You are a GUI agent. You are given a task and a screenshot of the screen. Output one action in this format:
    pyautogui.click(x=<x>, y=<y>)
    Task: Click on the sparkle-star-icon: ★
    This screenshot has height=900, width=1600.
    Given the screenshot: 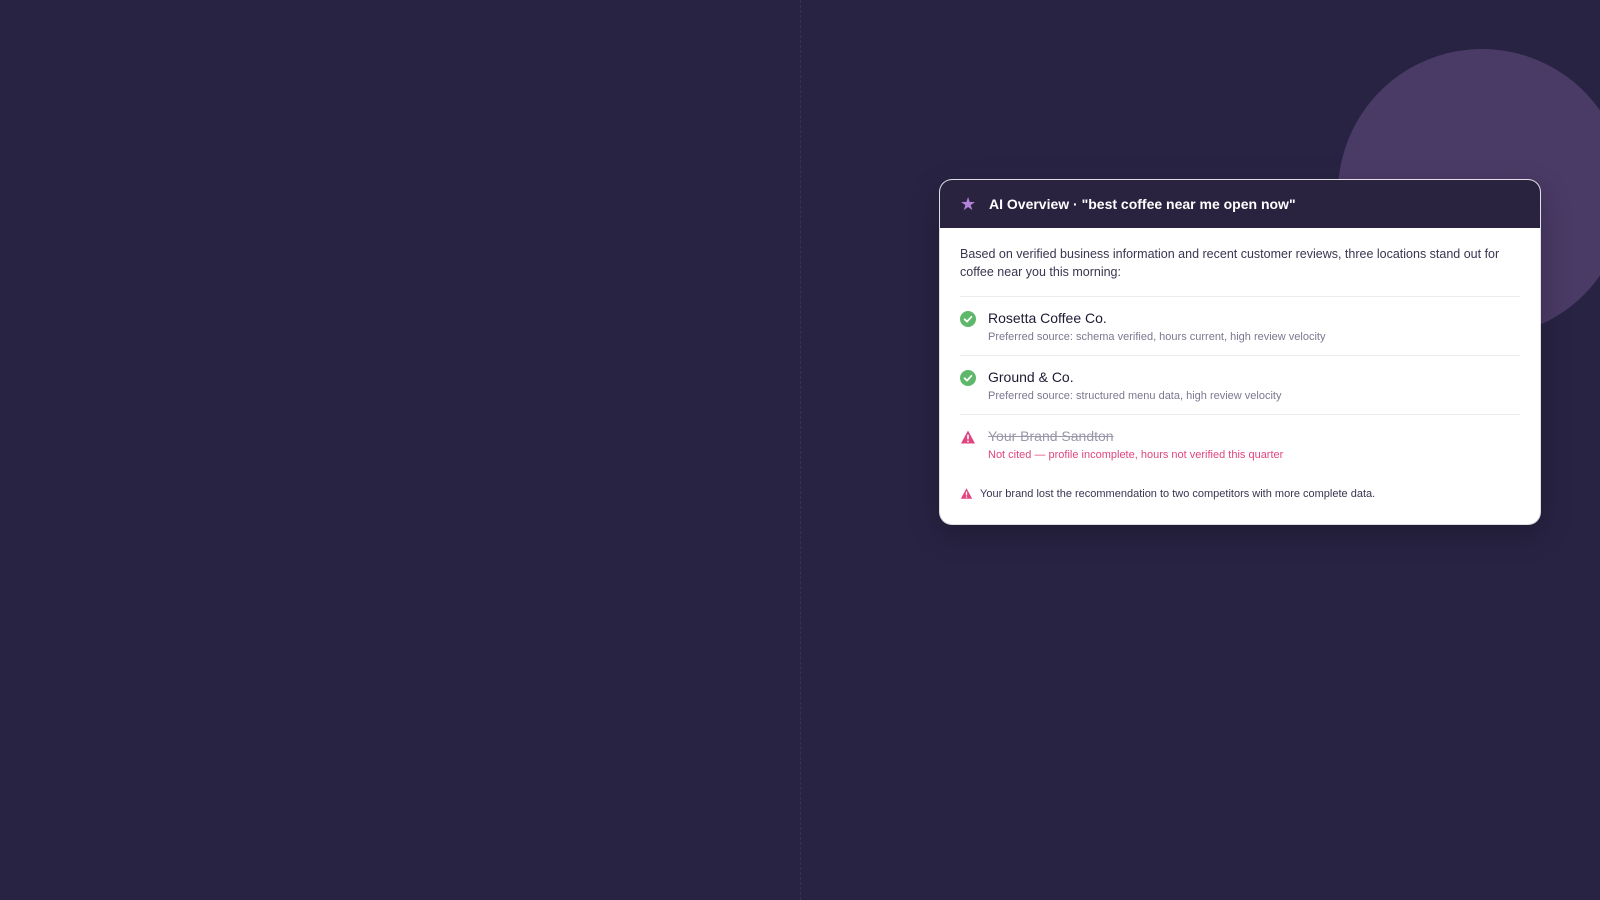 What is the action you would take?
    pyautogui.click(x=968, y=204)
    